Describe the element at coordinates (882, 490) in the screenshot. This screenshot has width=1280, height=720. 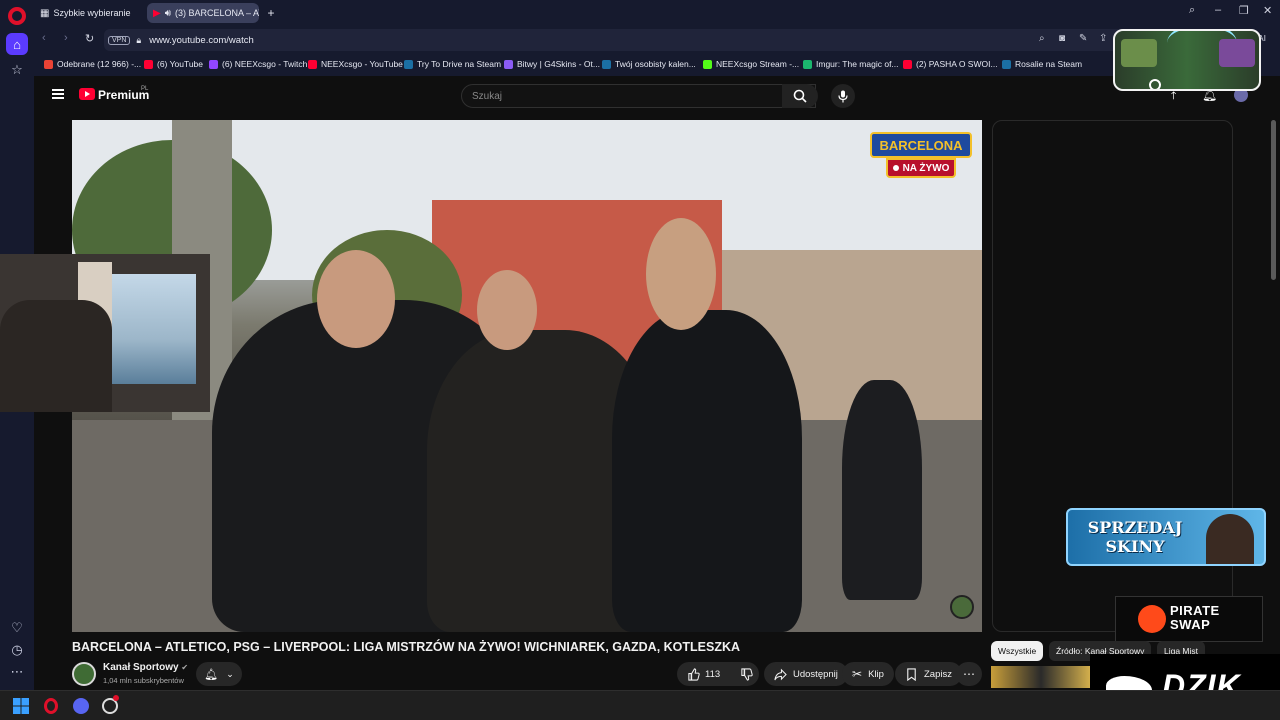
I see `video-frame-pedestrian` at that location.